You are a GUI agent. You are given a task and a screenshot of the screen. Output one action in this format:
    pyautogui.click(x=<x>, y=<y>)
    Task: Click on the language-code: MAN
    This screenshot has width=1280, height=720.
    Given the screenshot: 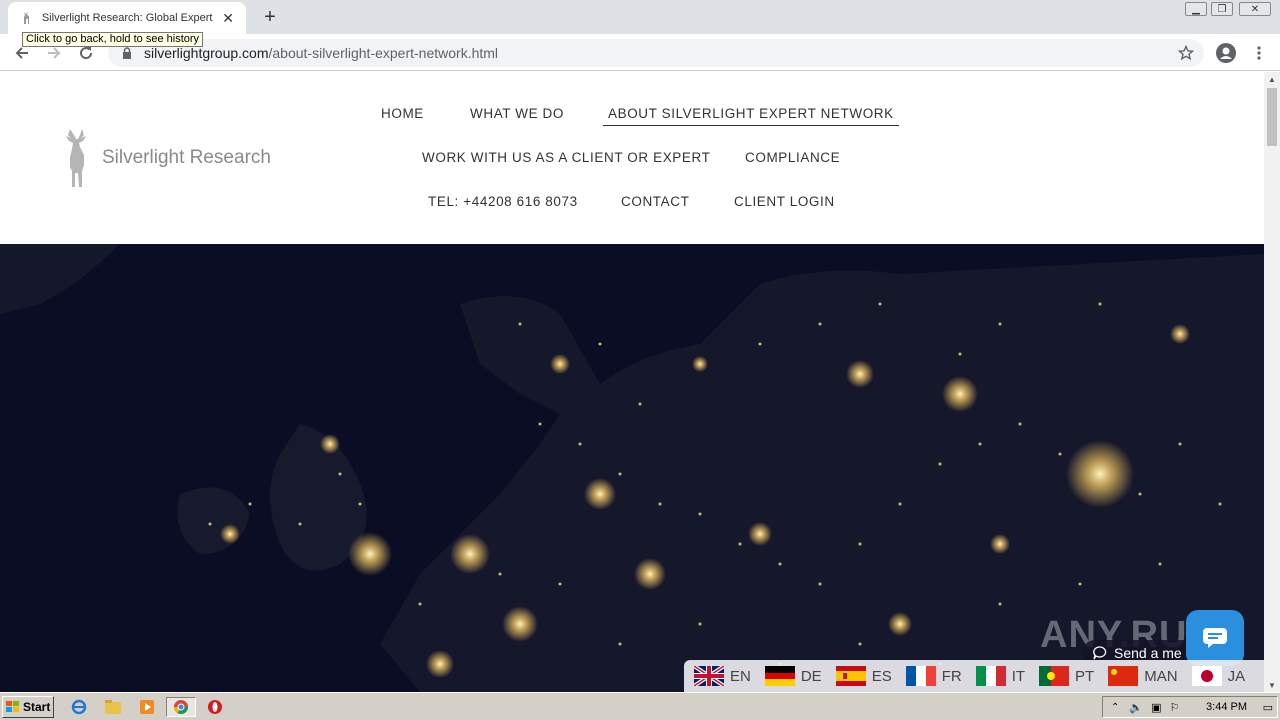 What is the action you would take?
    pyautogui.click(x=1161, y=676)
    